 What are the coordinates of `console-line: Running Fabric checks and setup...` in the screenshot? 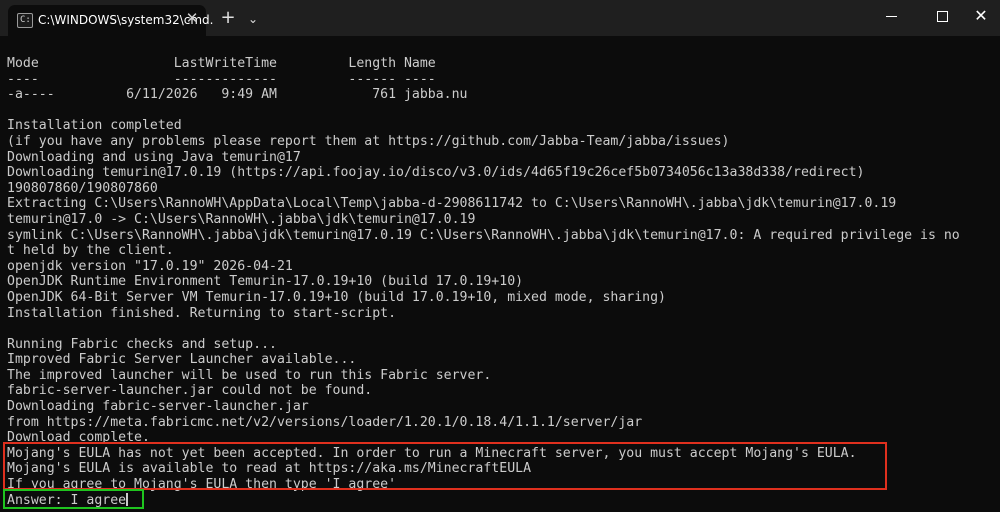 It's located at (142, 344).